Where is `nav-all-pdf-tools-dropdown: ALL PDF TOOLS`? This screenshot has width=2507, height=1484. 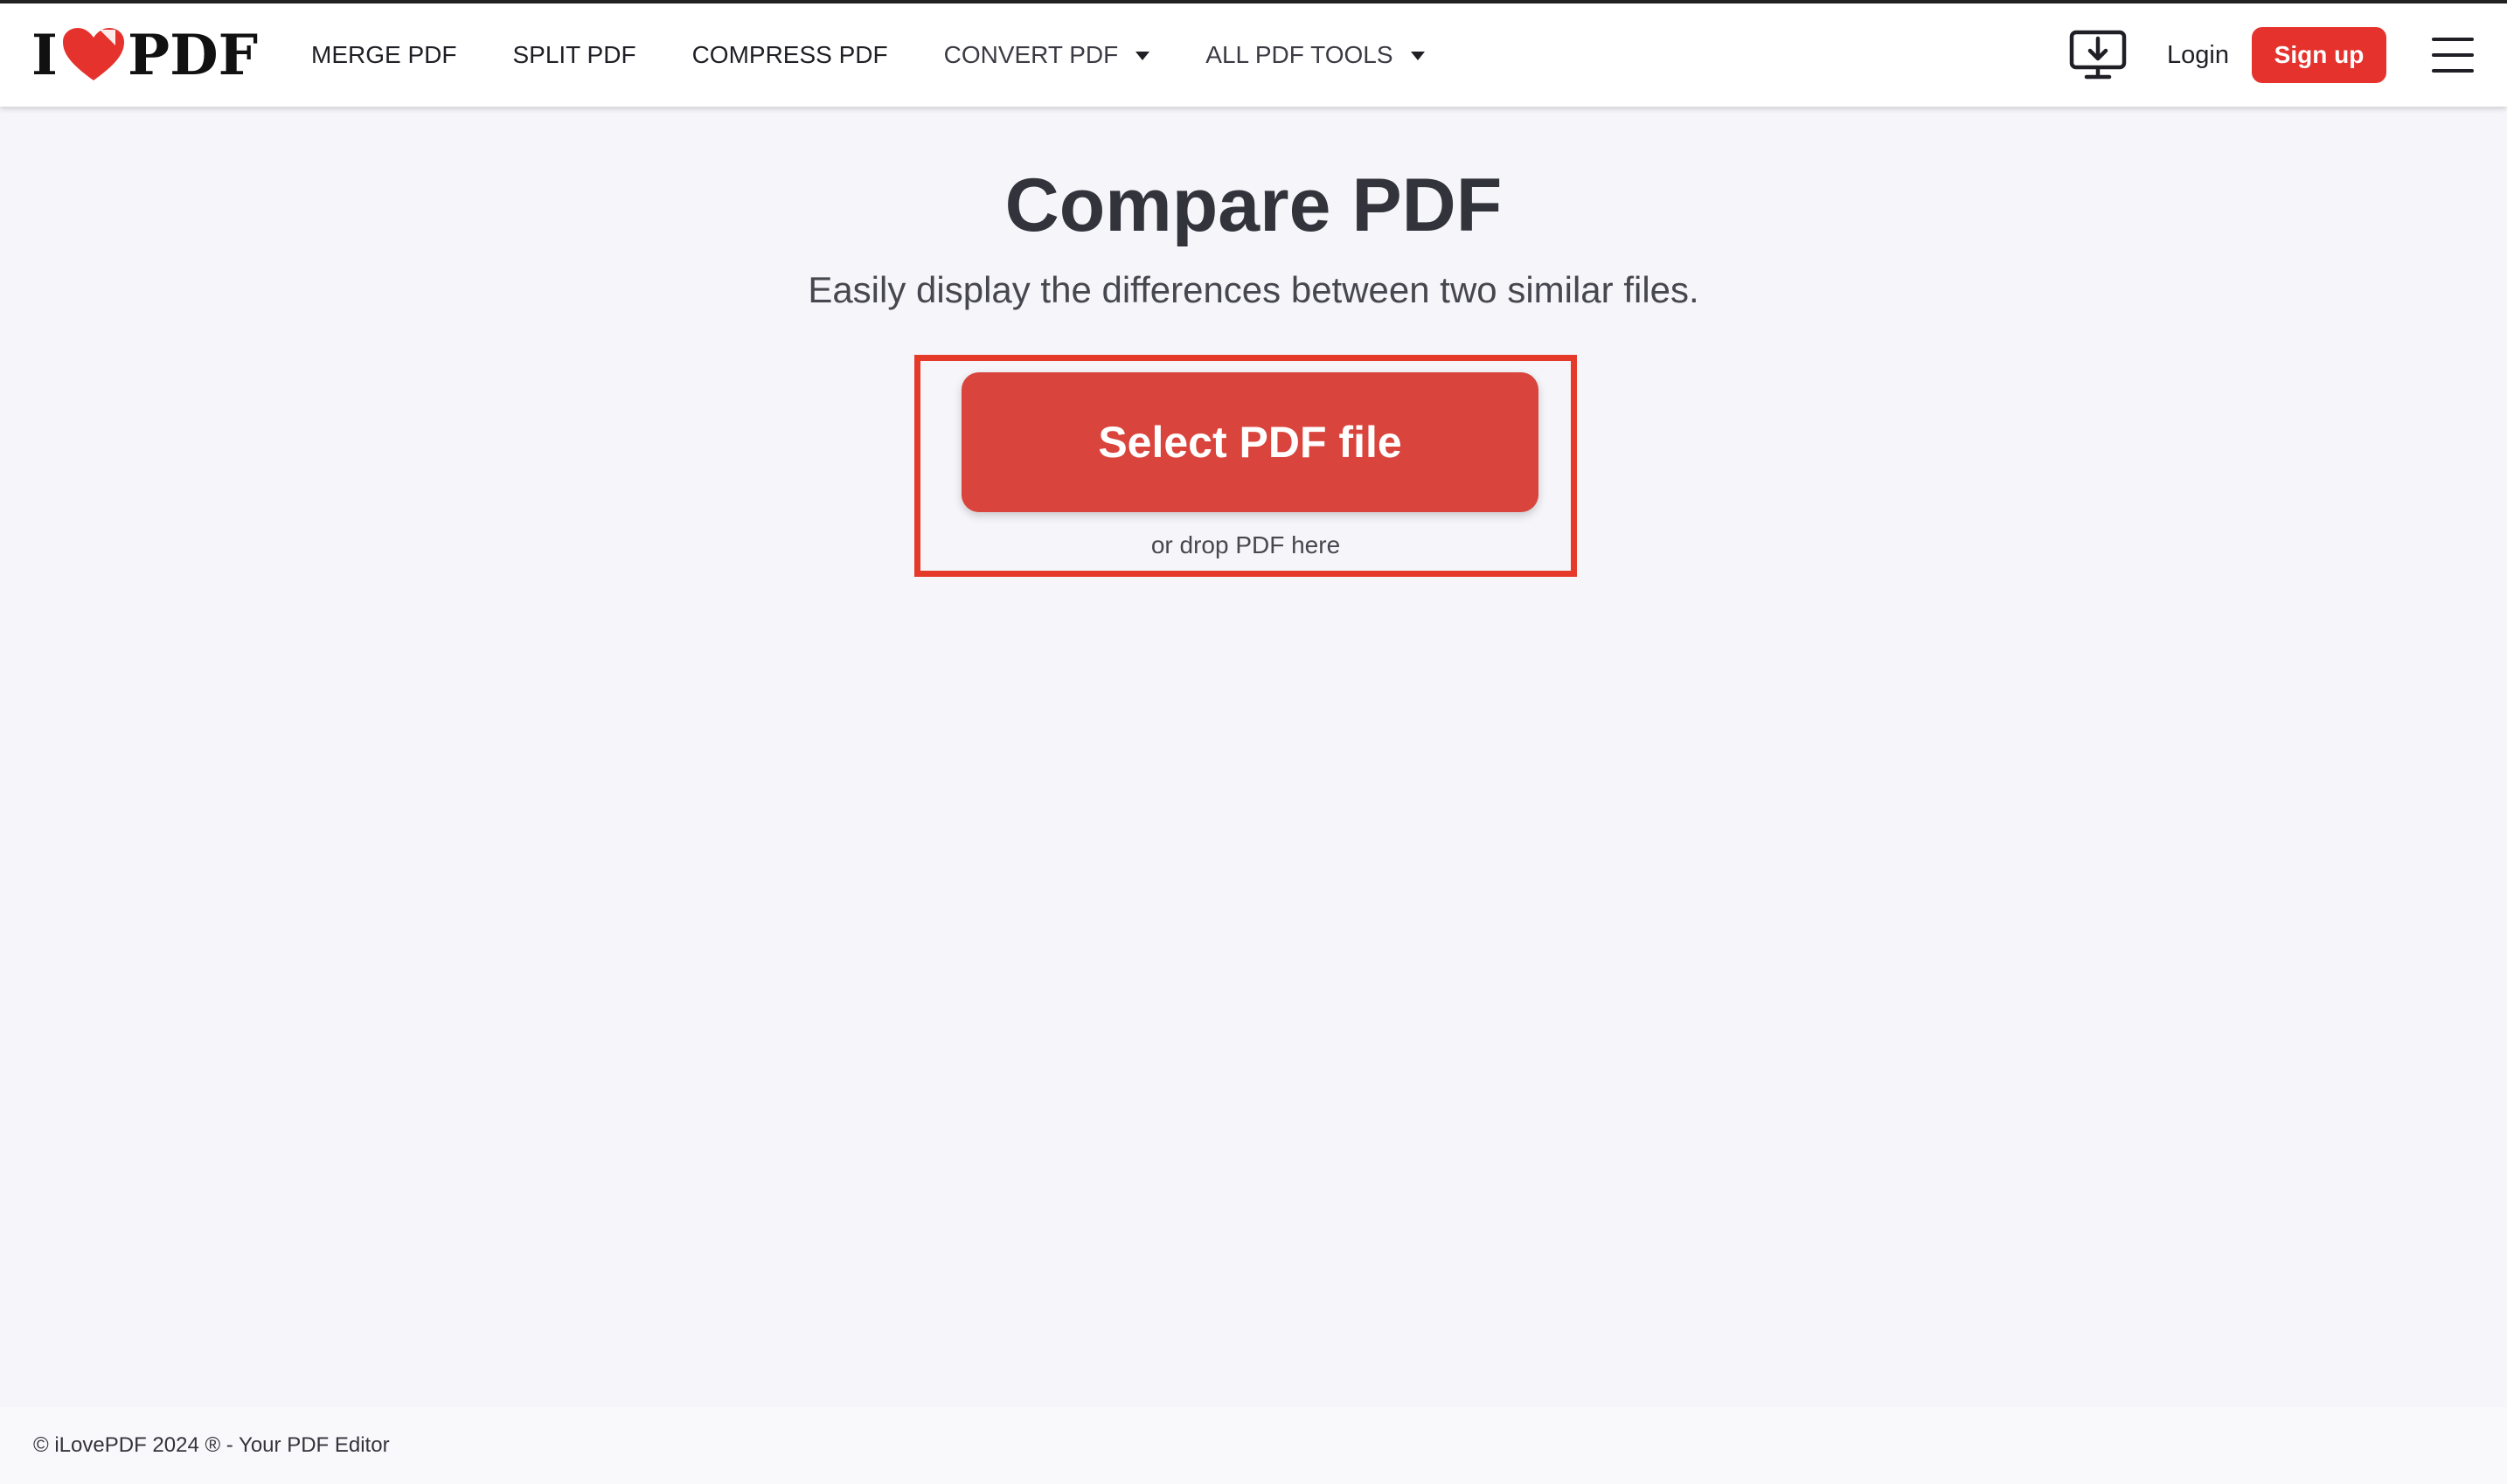 nav-all-pdf-tools-dropdown: ALL PDF TOOLS is located at coordinates (1315, 55).